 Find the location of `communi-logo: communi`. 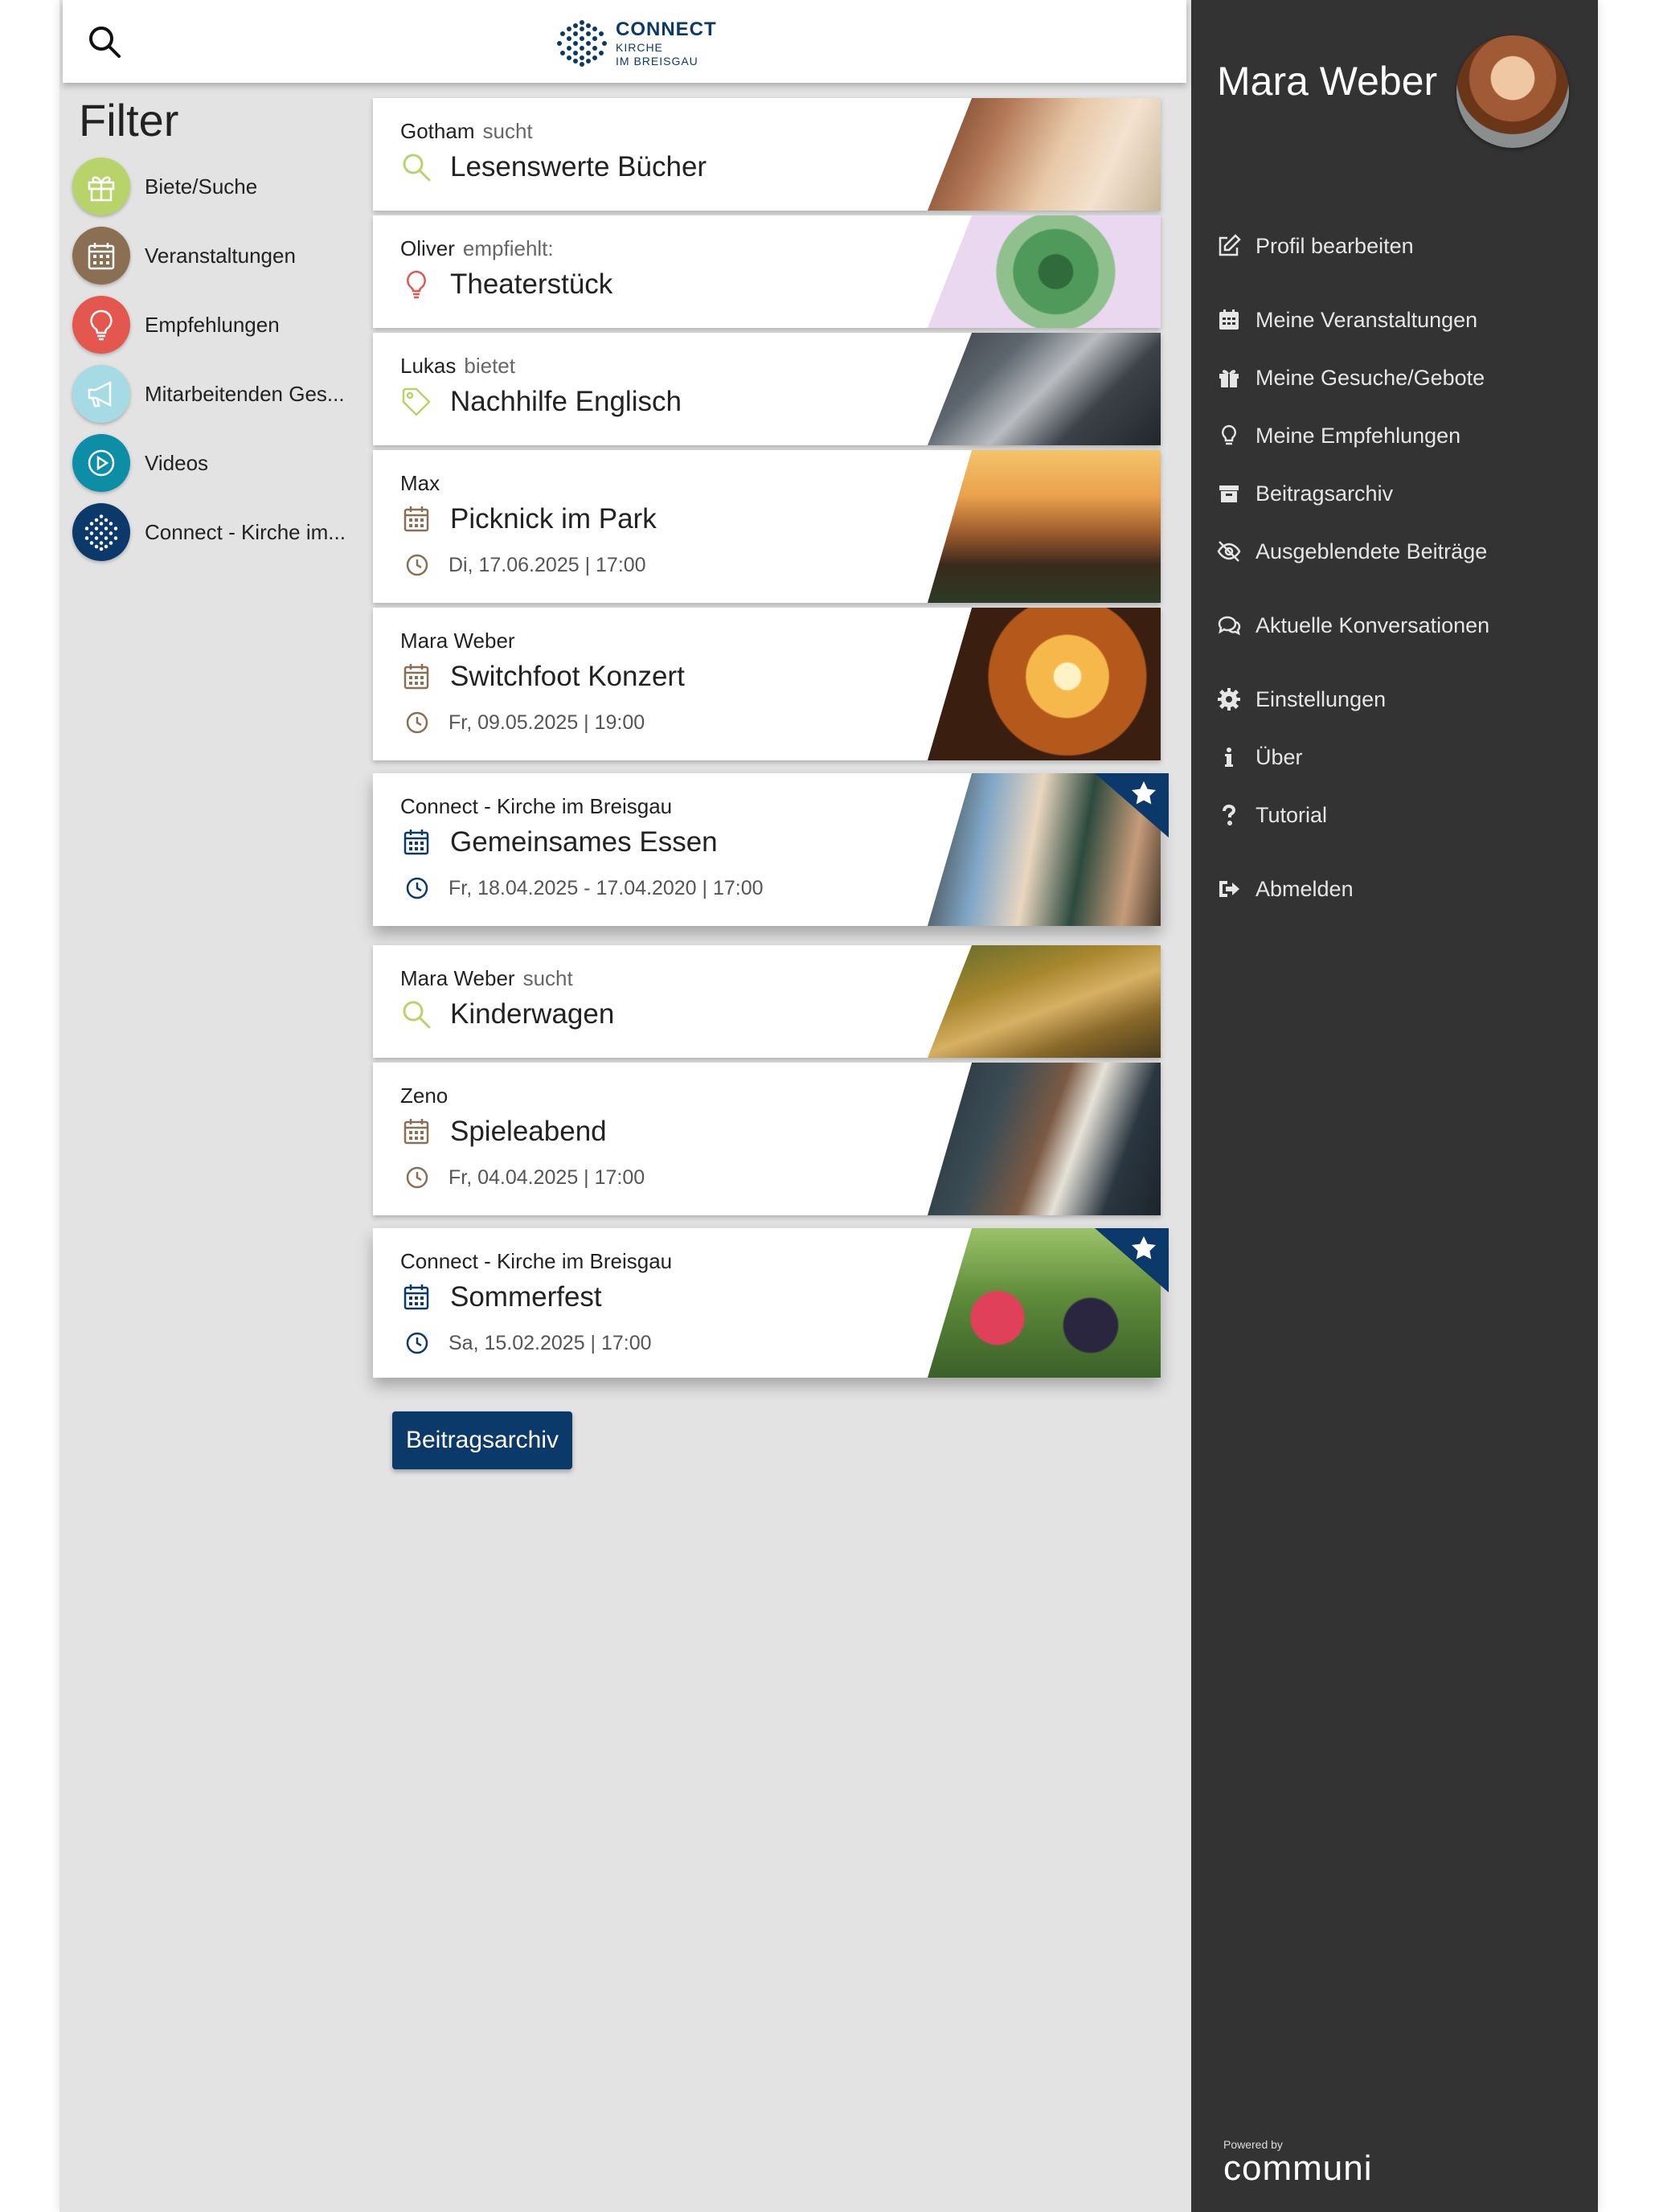

communi-logo: communi is located at coordinates (1298, 2168).